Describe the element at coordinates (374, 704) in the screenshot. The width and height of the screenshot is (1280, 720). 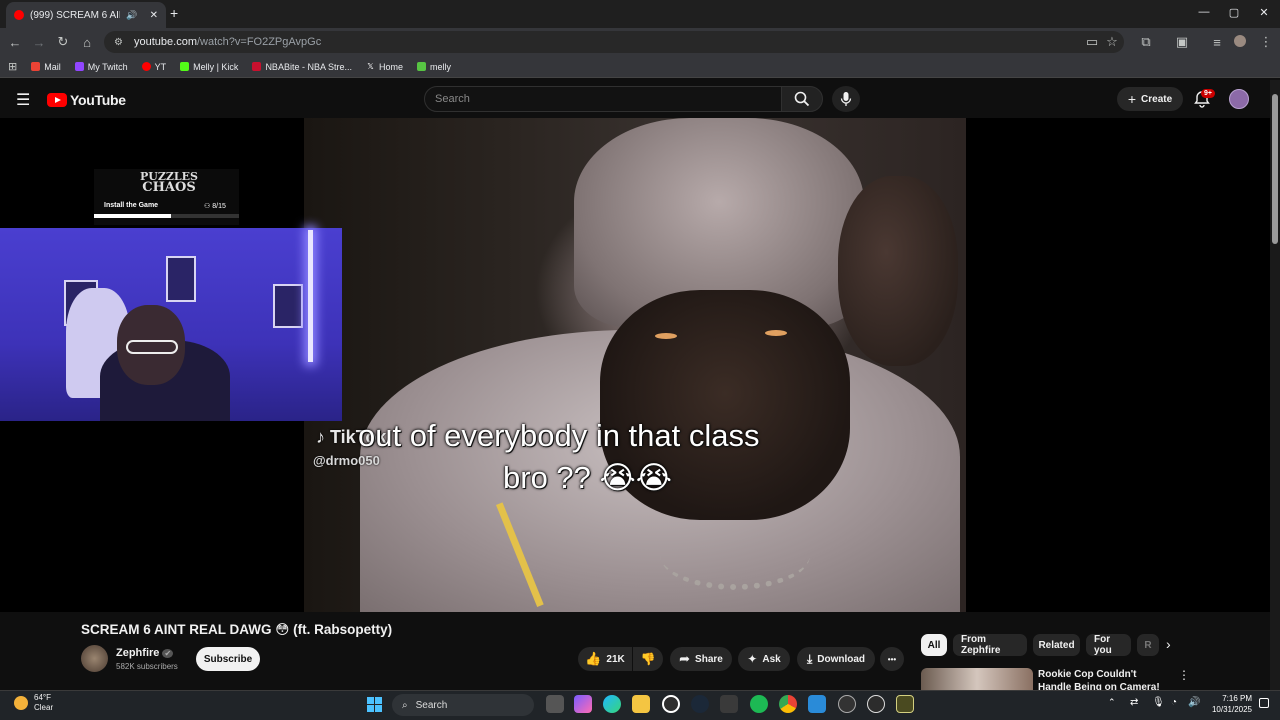
I see `windows-start-icon` at that location.